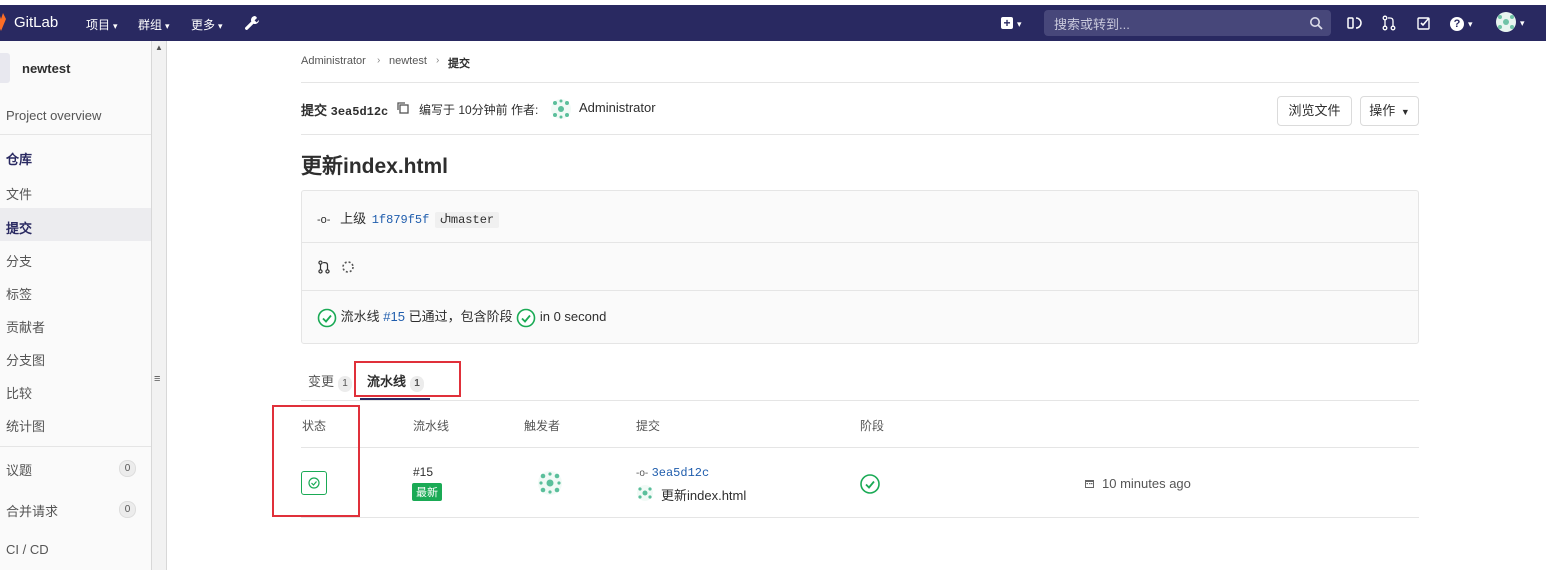 The image size is (1546, 570). What do you see at coordinates (1314, 111) in the screenshot?
I see `browse-files-button: 浏览文件` at bounding box center [1314, 111].